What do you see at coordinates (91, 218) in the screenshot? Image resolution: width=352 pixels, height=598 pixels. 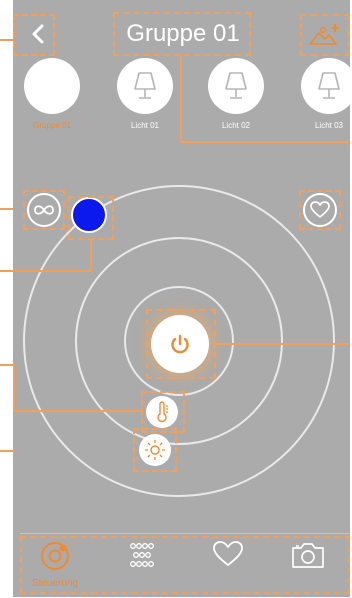 I see `color-handle-highlight` at bounding box center [91, 218].